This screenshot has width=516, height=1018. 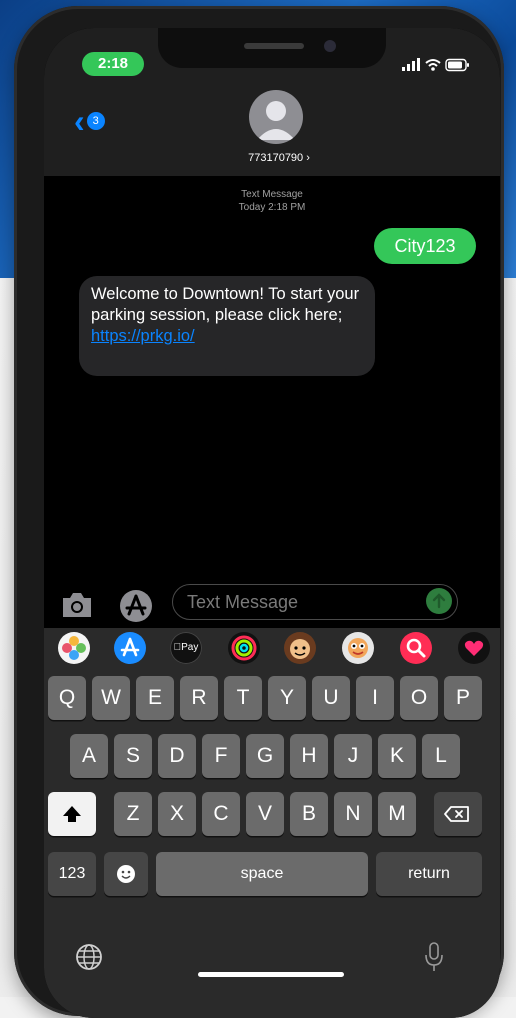 What do you see at coordinates (287, 698) in the screenshot?
I see `key-y: Y` at bounding box center [287, 698].